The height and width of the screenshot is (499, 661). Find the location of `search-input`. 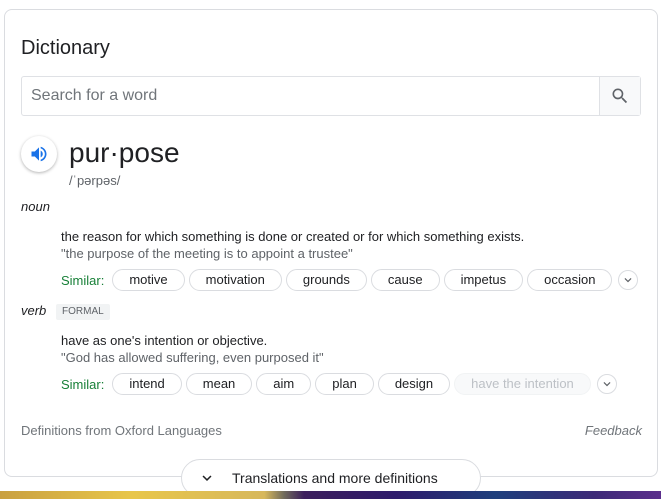

search-input is located at coordinates (310, 96).